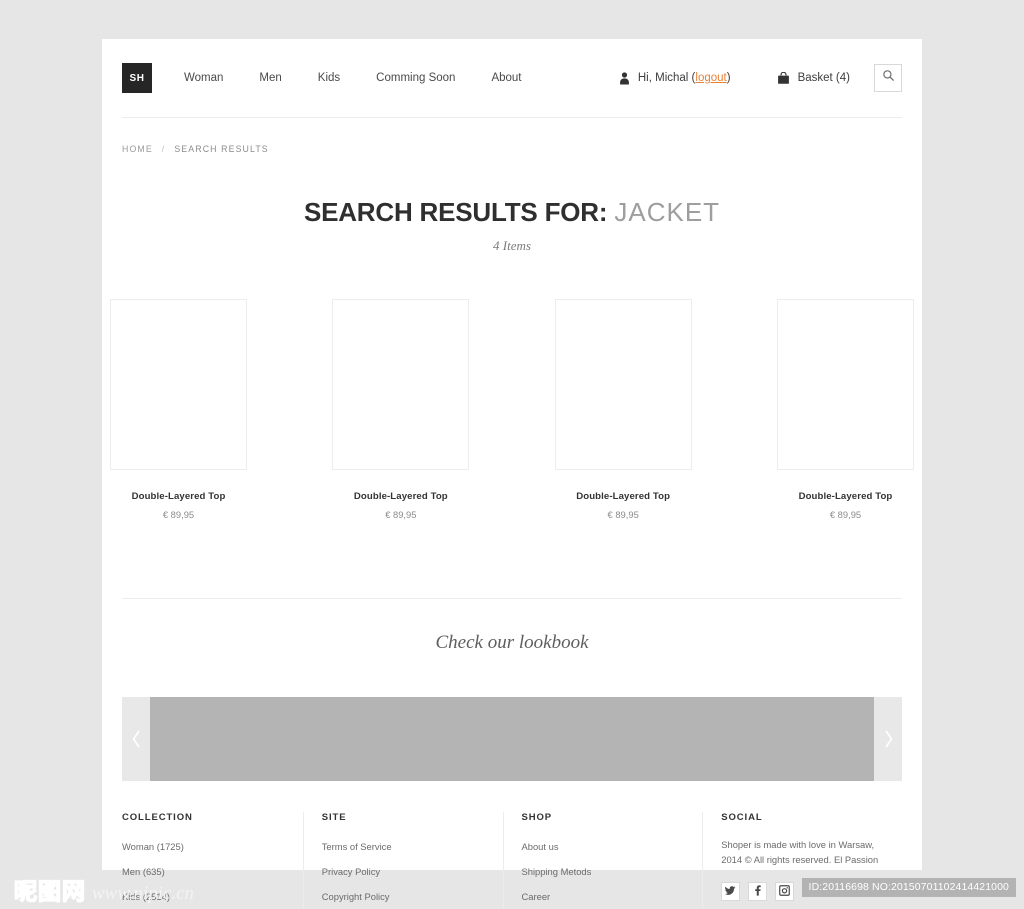 The height and width of the screenshot is (909, 1024). I want to click on slider-prev-button, so click(136, 739).